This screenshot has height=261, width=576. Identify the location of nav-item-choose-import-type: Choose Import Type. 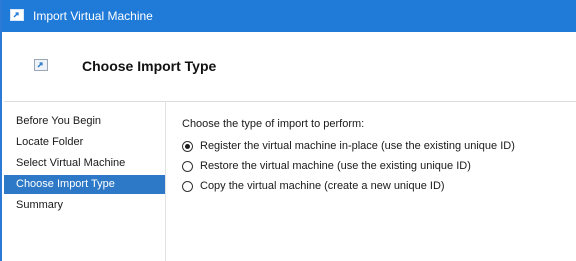
(84, 184).